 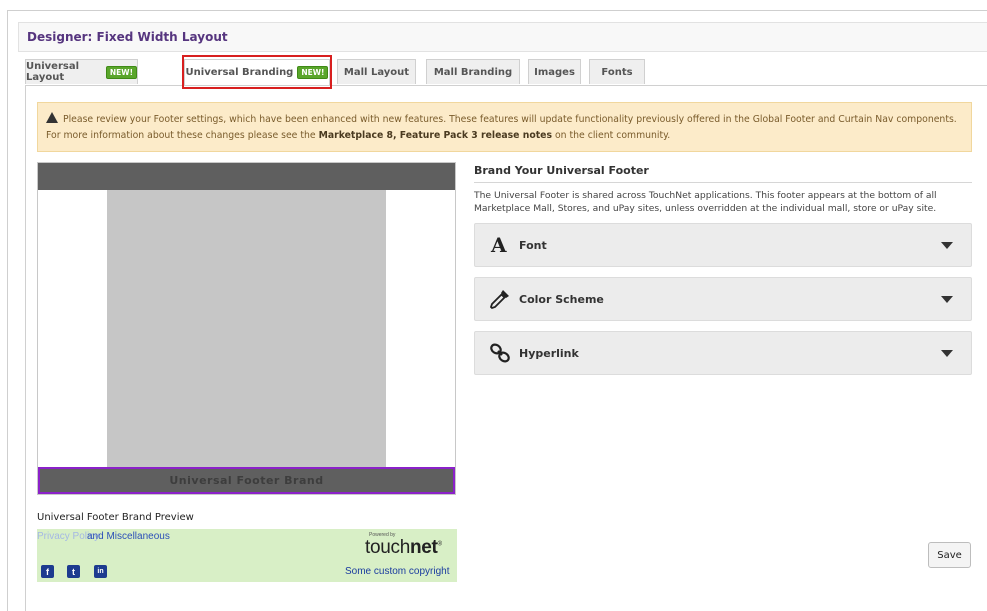 I want to click on brand-panel-title: Brand Your Universal Footer, so click(x=561, y=170).